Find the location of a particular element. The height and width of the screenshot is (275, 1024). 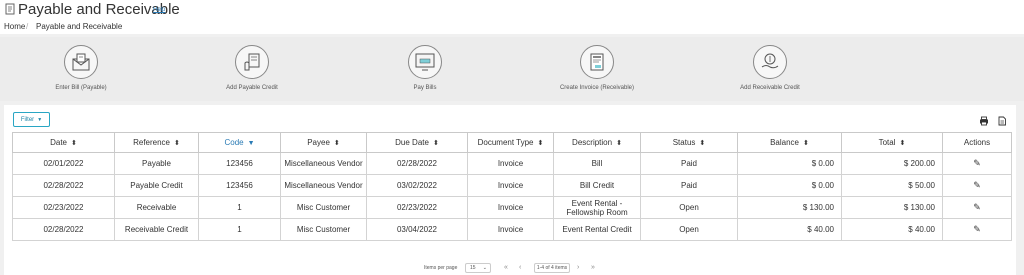

page-range: 1-4 of 4 items is located at coordinates (552, 268).